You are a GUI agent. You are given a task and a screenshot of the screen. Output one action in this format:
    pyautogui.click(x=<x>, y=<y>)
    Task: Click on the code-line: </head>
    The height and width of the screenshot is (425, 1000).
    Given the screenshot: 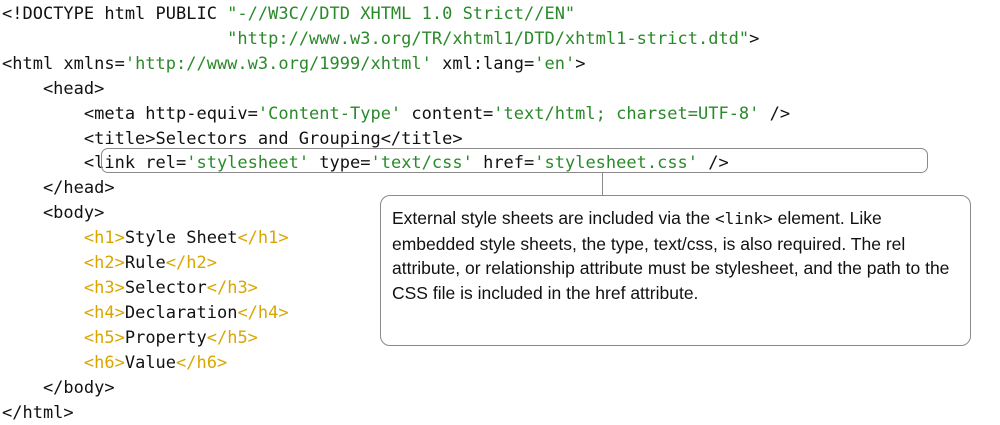 What is the action you would take?
    pyautogui.click(x=58, y=188)
    